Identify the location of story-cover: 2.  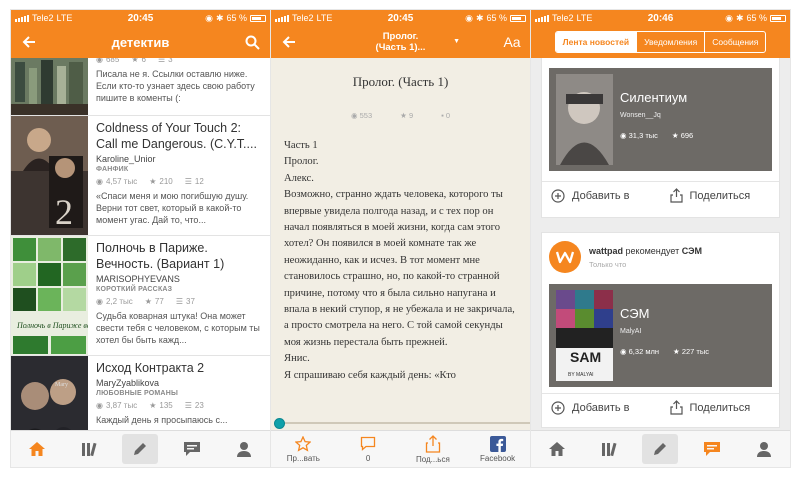
(49, 175).